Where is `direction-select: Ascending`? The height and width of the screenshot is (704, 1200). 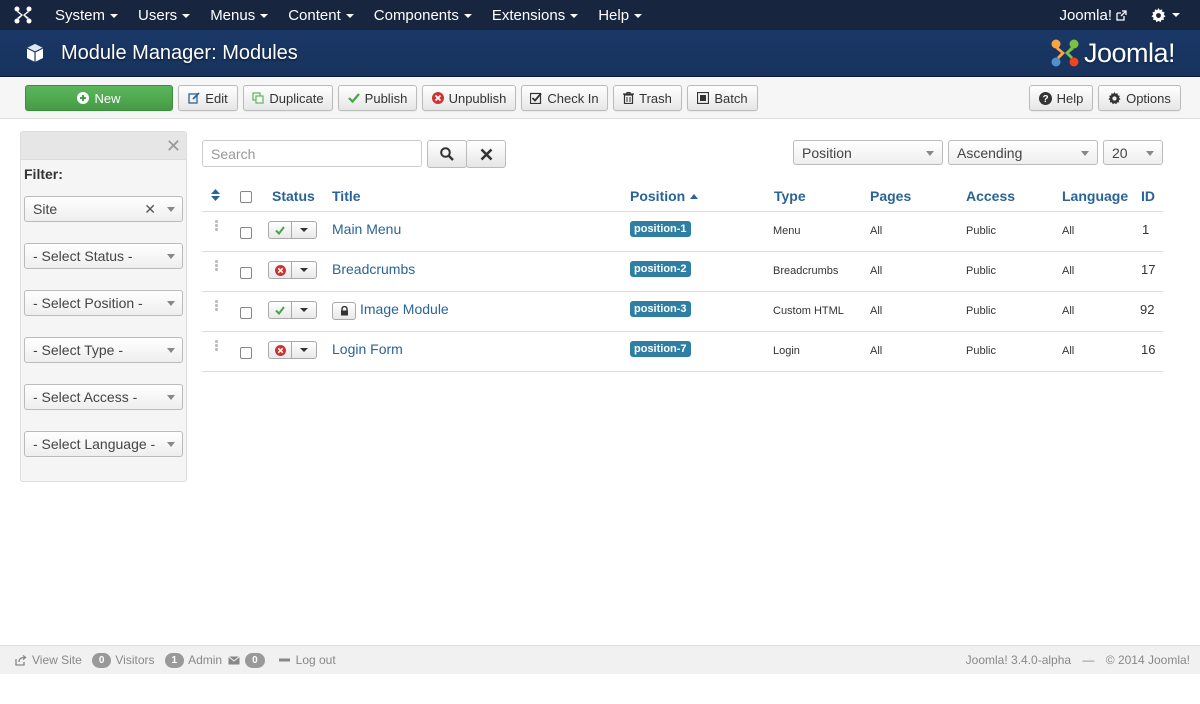 direction-select: Ascending is located at coordinates (1023, 152).